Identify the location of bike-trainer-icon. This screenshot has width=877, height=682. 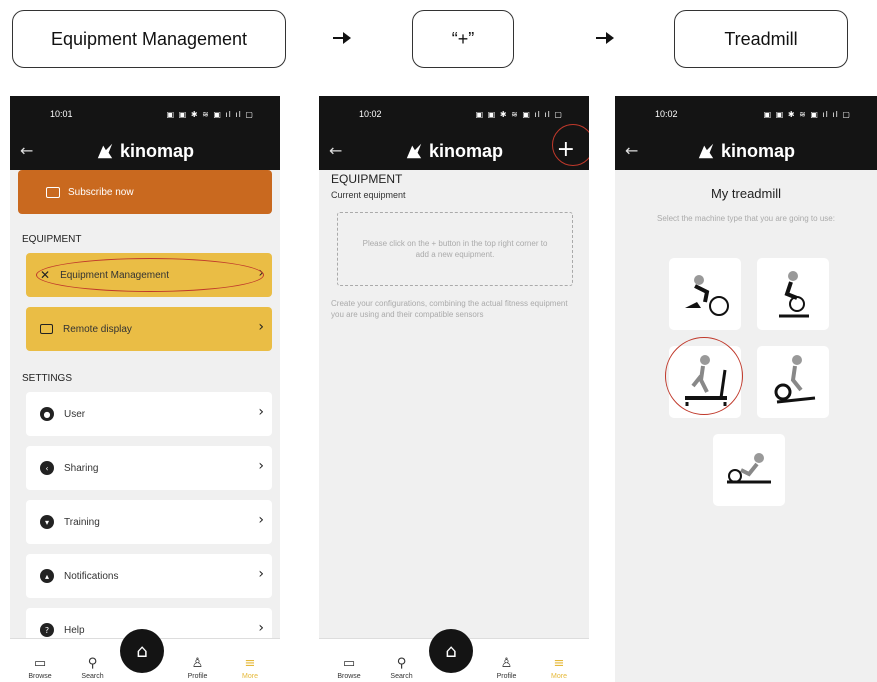
(707, 295).